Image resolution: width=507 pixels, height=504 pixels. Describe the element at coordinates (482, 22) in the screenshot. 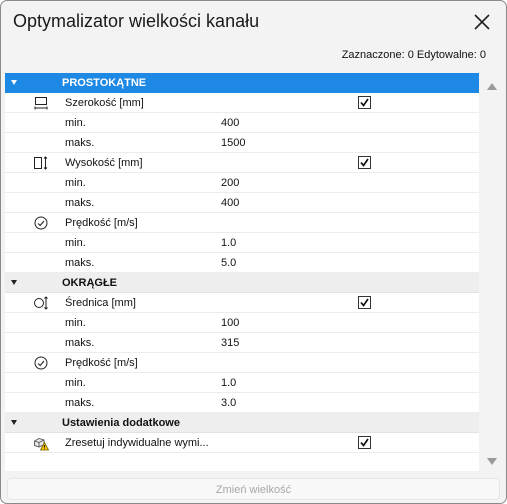

I see `close-icon` at that location.